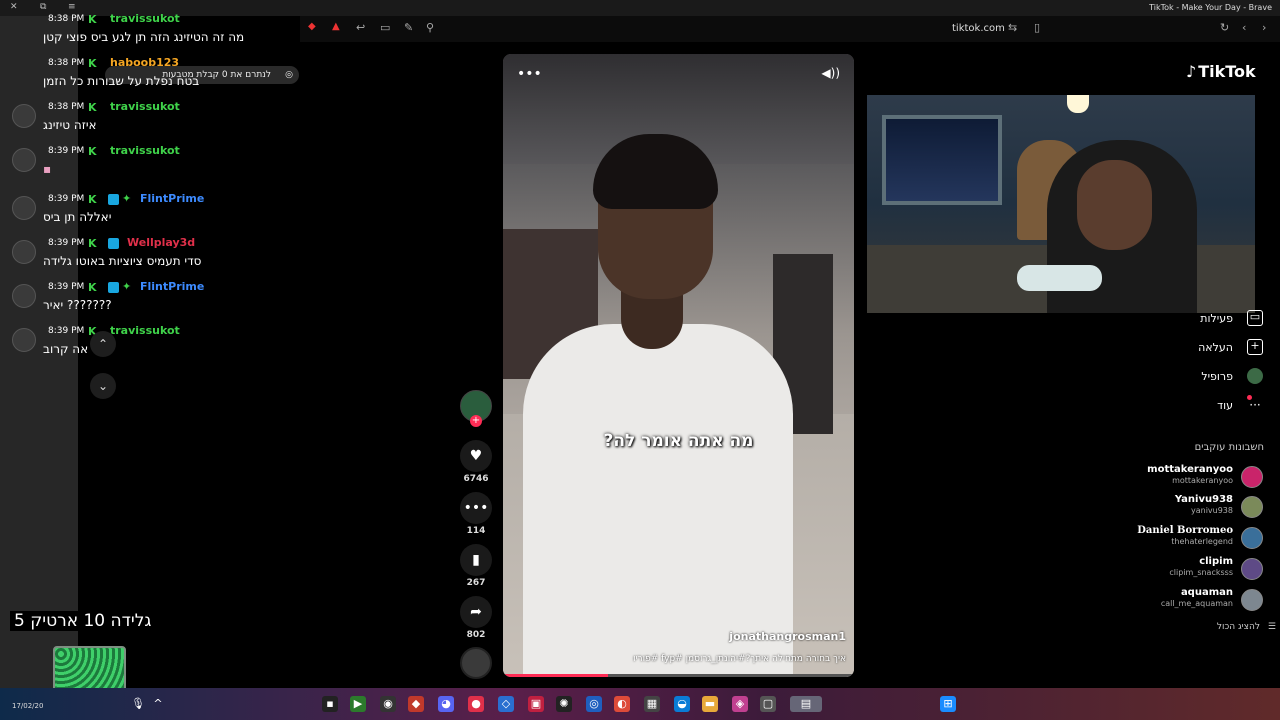  Describe the element at coordinates (1244, 27) in the screenshot. I see `back-icon: ‹` at that location.